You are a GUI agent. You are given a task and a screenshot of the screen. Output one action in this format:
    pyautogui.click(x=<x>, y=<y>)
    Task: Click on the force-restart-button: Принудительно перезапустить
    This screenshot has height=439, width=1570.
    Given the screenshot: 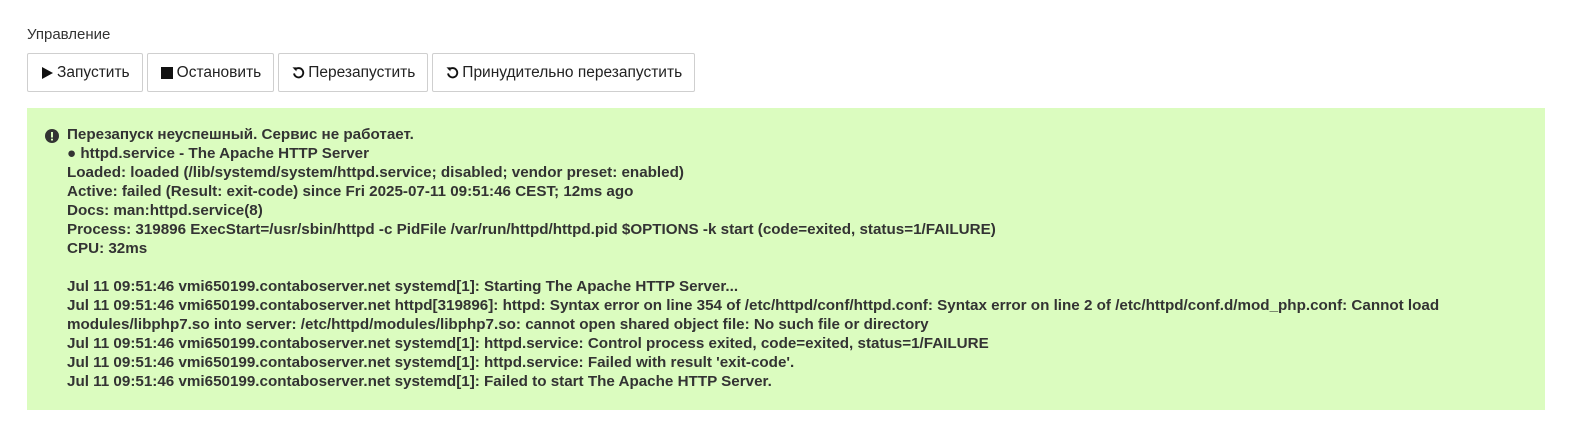 What is the action you would take?
    pyautogui.click(x=564, y=72)
    